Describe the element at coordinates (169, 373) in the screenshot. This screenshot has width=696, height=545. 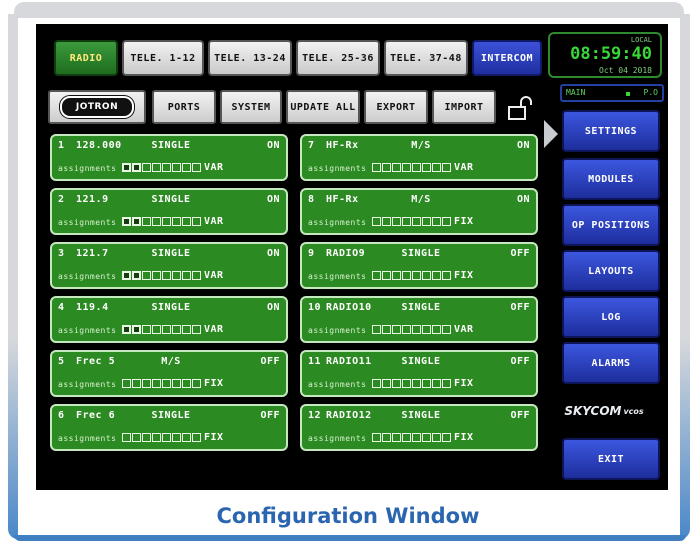
I see `channel-card: 5 Frec 5 M/S OFF assignments FIX` at that location.